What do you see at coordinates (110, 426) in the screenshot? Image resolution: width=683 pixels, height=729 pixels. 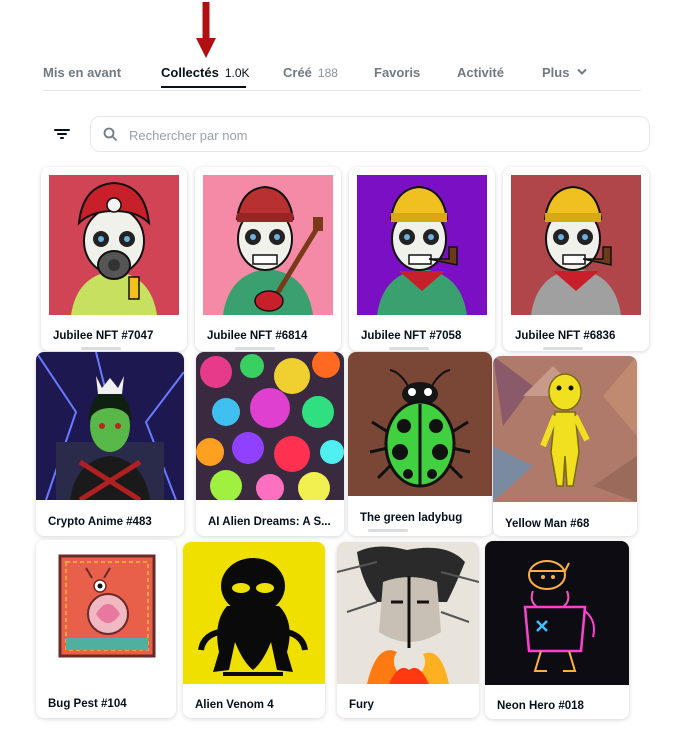 I see `anime-green-woman-image` at bounding box center [110, 426].